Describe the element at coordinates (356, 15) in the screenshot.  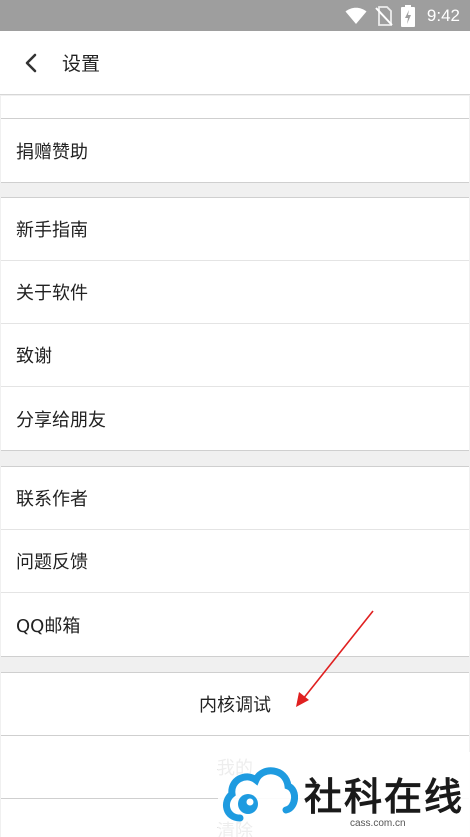
I see `wifi-icon` at that location.